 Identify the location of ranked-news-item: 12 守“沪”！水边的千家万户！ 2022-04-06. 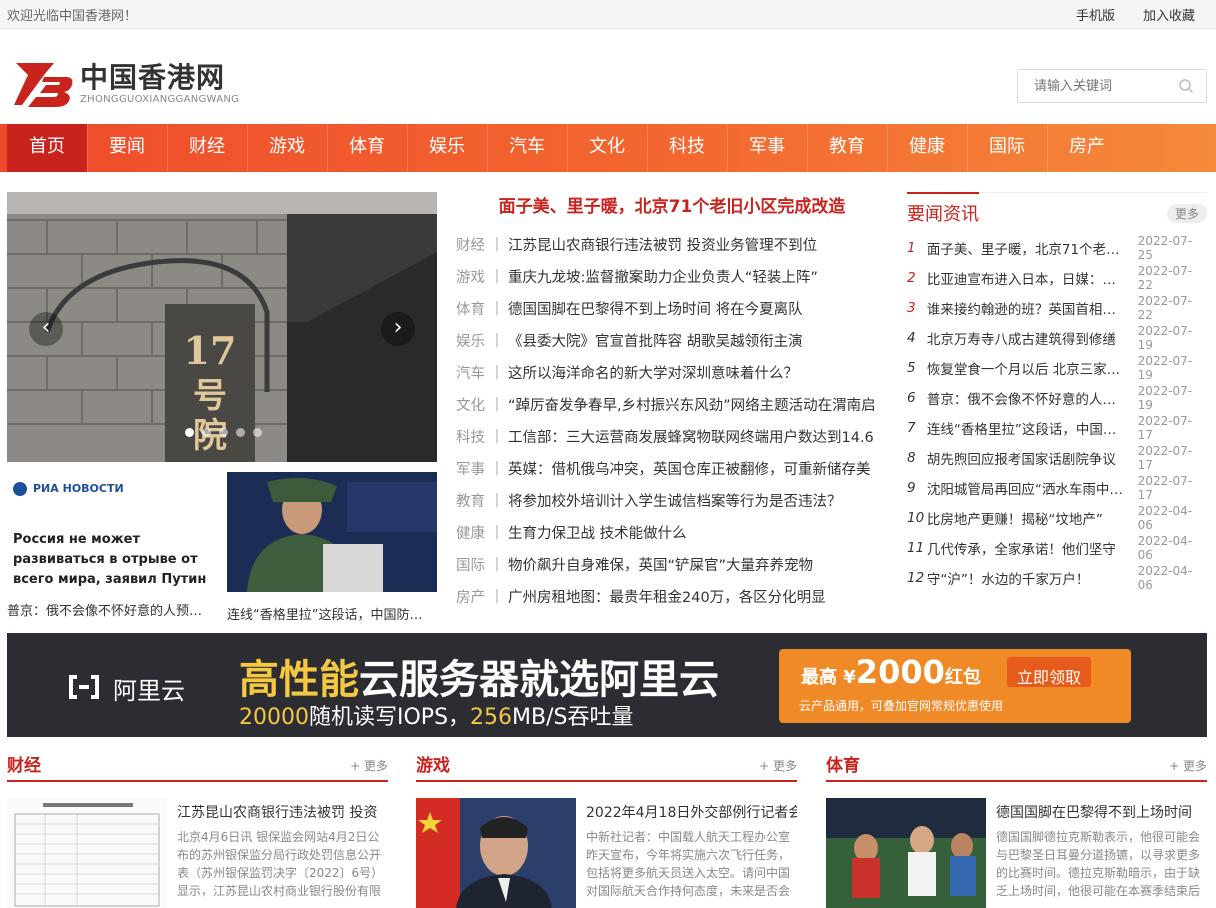
(1057, 578).